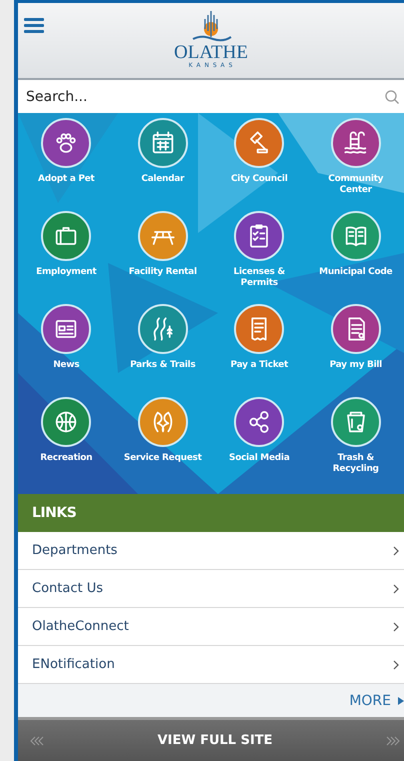 The width and height of the screenshot is (404, 761). I want to click on menu-icon, so click(34, 25).